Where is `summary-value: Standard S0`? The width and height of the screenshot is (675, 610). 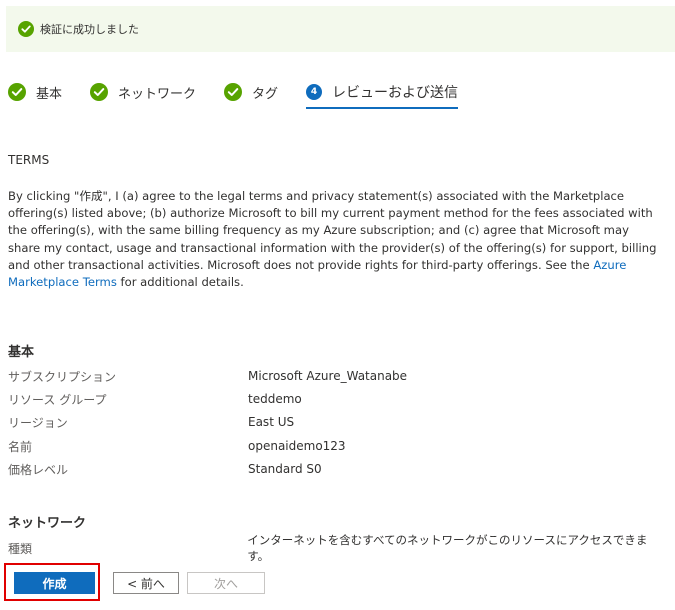 summary-value: Standard S0 is located at coordinates (285, 469).